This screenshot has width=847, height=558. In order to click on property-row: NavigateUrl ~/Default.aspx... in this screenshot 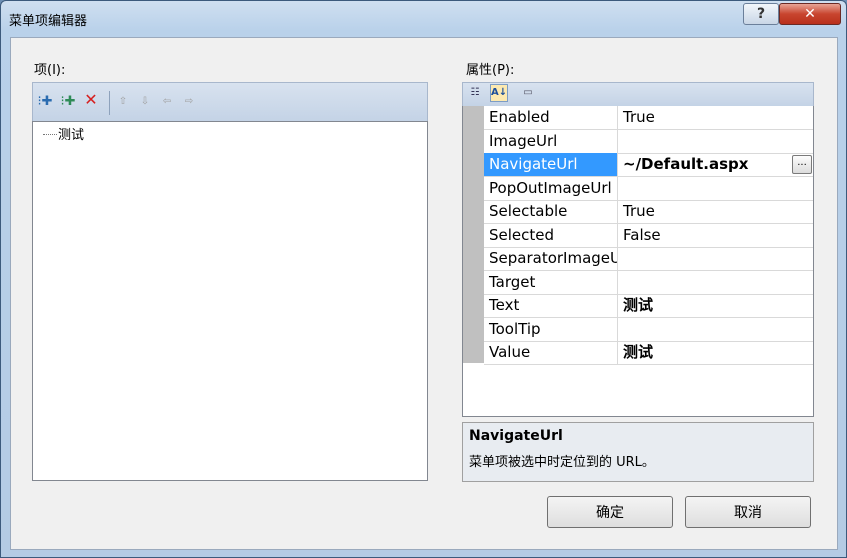, I will do `click(648, 165)`.